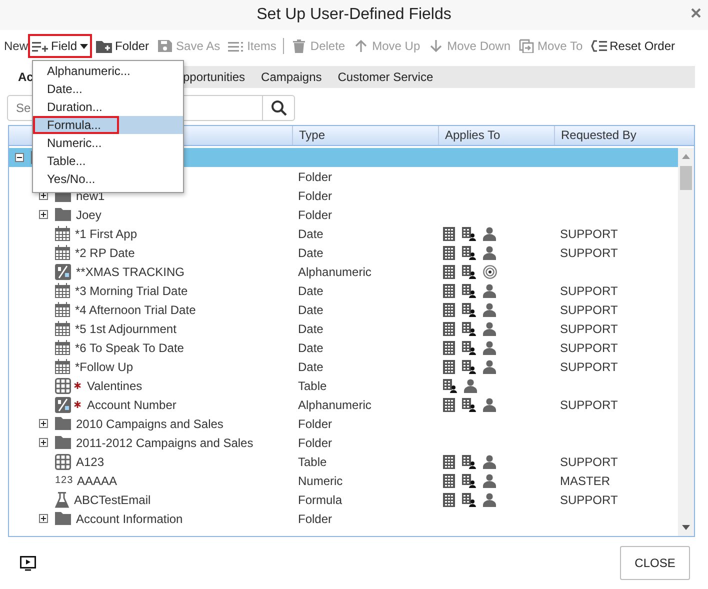  Describe the element at coordinates (62, 500) in the screenshot. I see `flask-icon` at that location.